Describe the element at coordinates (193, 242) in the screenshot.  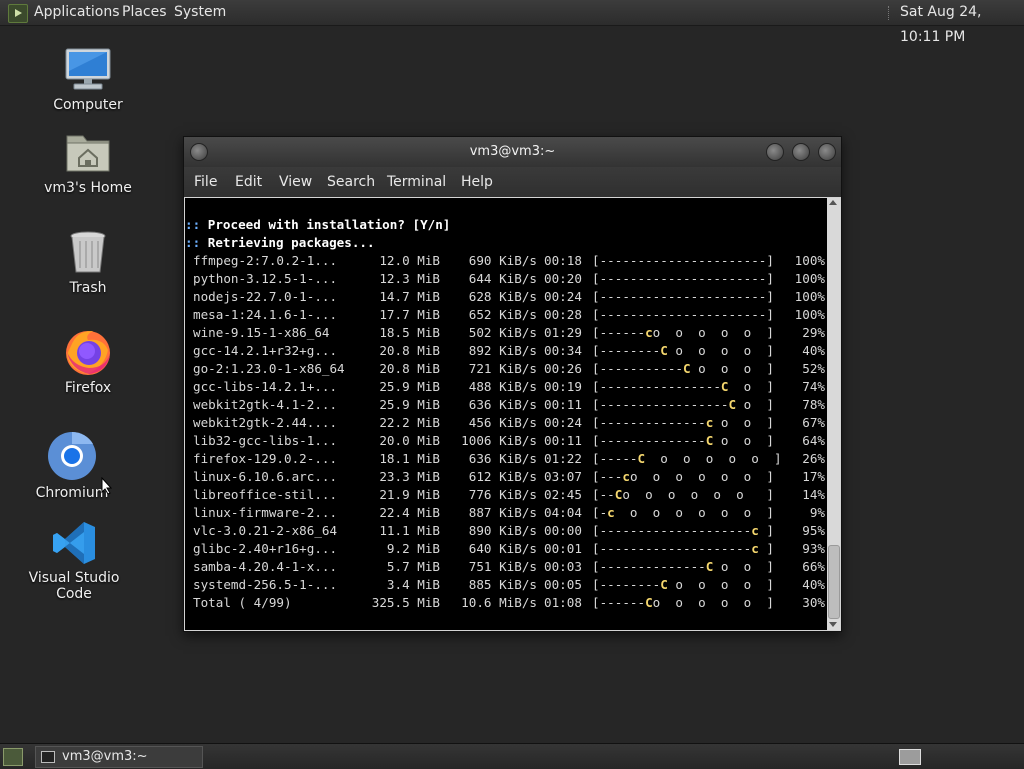
I see `prompt-marker: ::` at that location.